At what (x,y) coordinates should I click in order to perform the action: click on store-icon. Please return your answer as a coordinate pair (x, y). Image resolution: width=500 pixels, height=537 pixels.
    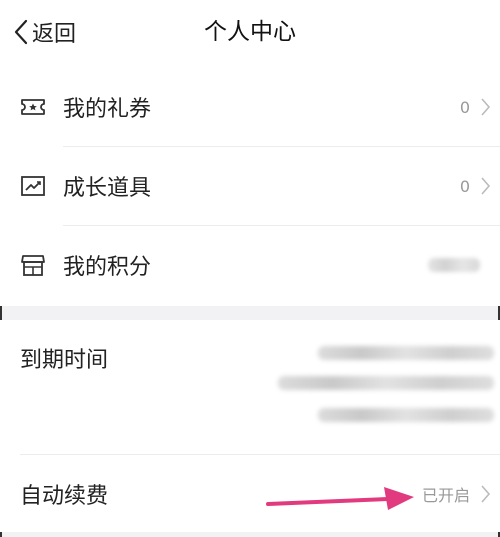
    Looking at the image, I should click on (33, 265).